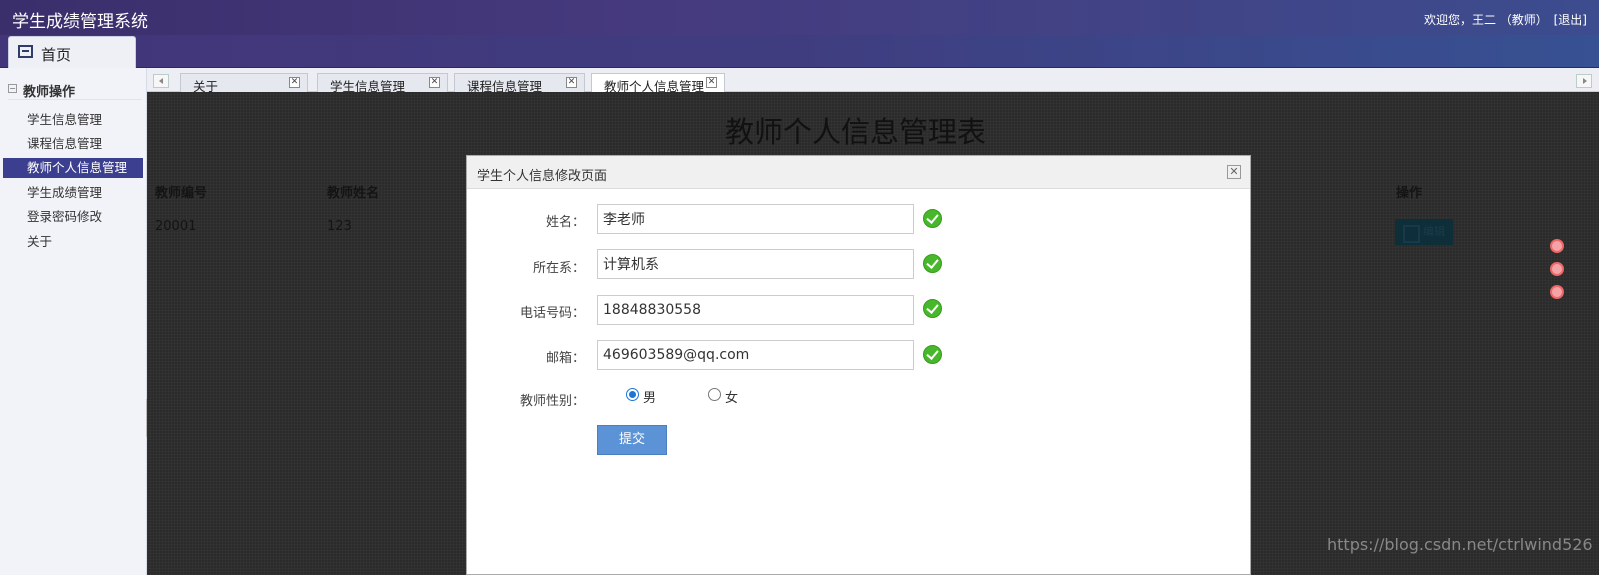  I want to click on home-tab: 首页, so click(72, 52).